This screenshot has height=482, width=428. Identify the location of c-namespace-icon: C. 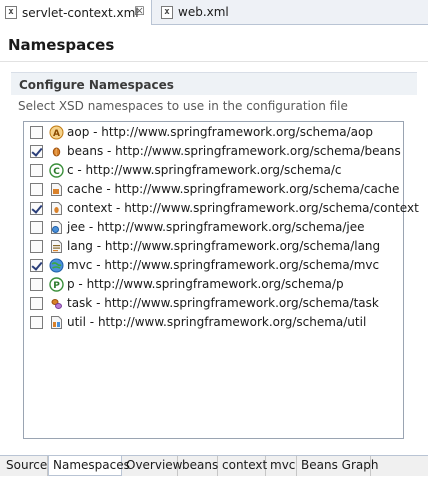
(56, 170).